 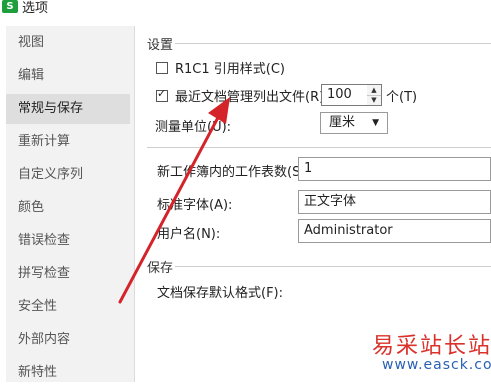 I want to click on sheets-count-label: 新工作簿内的工作表数(S):, so click(x=233, y=172).